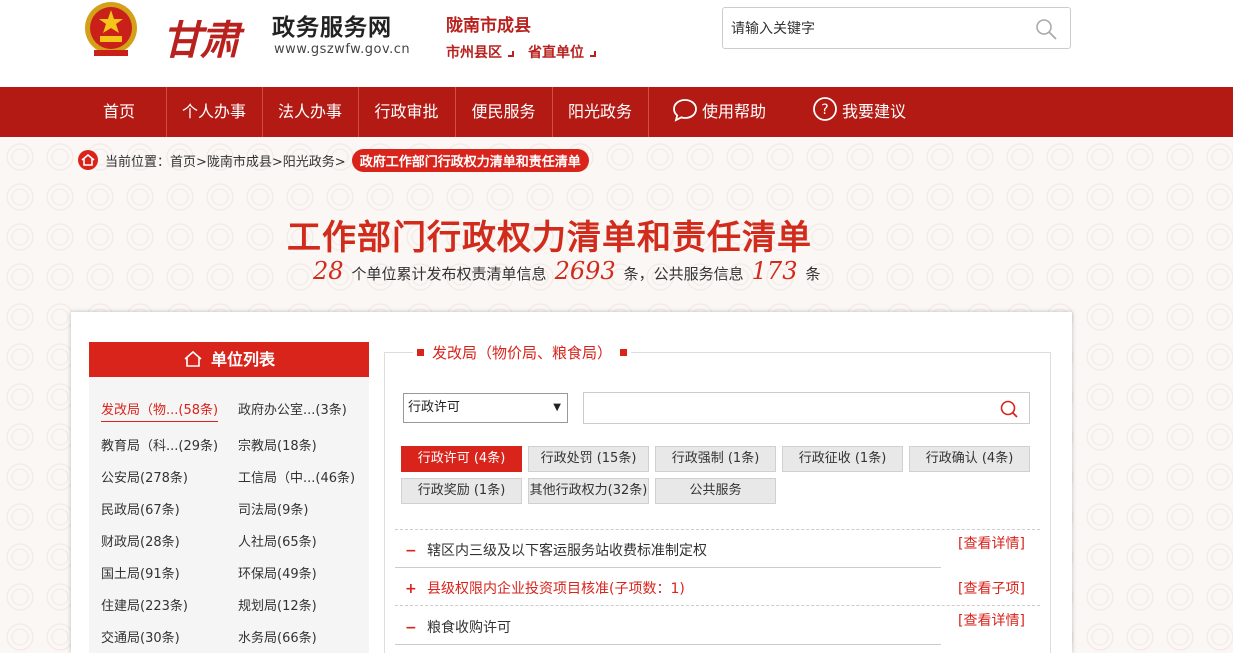 The image size is (1233, 653). I want to click on view-subitems-link: [查看子项], so click(991, 588).